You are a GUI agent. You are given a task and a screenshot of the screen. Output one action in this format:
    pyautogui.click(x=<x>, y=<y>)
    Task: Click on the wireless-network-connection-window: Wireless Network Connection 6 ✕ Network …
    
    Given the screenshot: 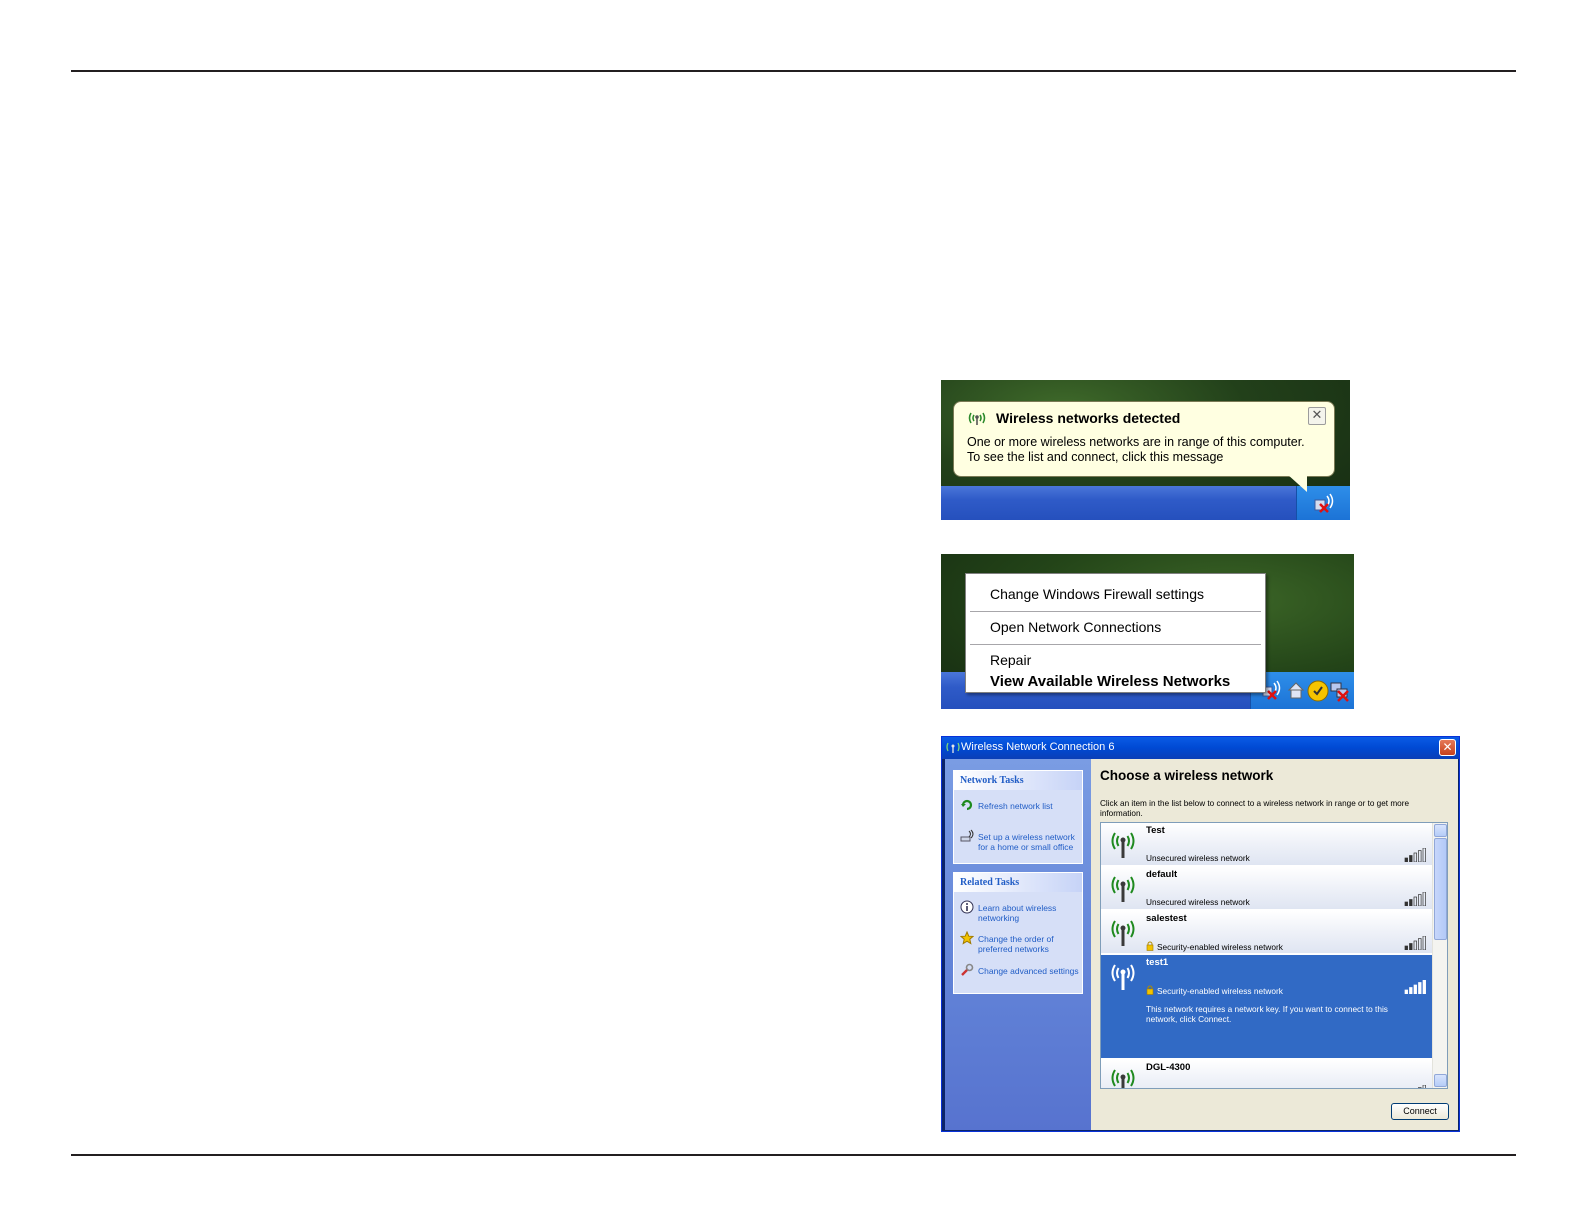 What is the action you would take?
    pyautogui.click(x=1200, y=934)
    